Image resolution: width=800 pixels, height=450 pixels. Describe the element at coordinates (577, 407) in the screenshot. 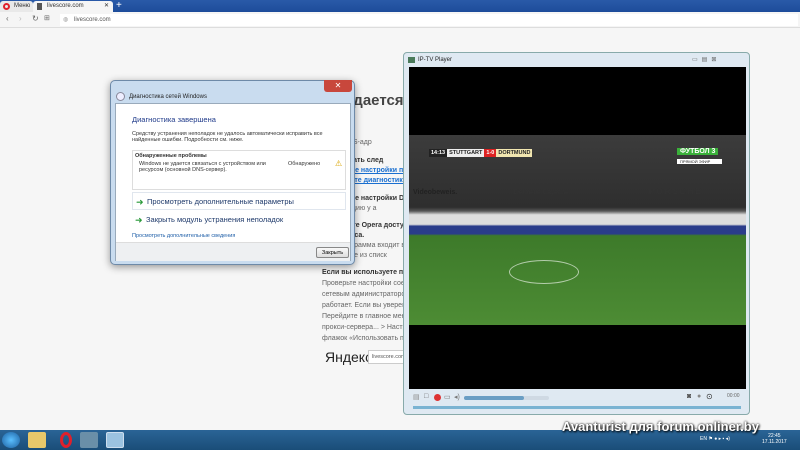

I see `seek-bar` at that location.